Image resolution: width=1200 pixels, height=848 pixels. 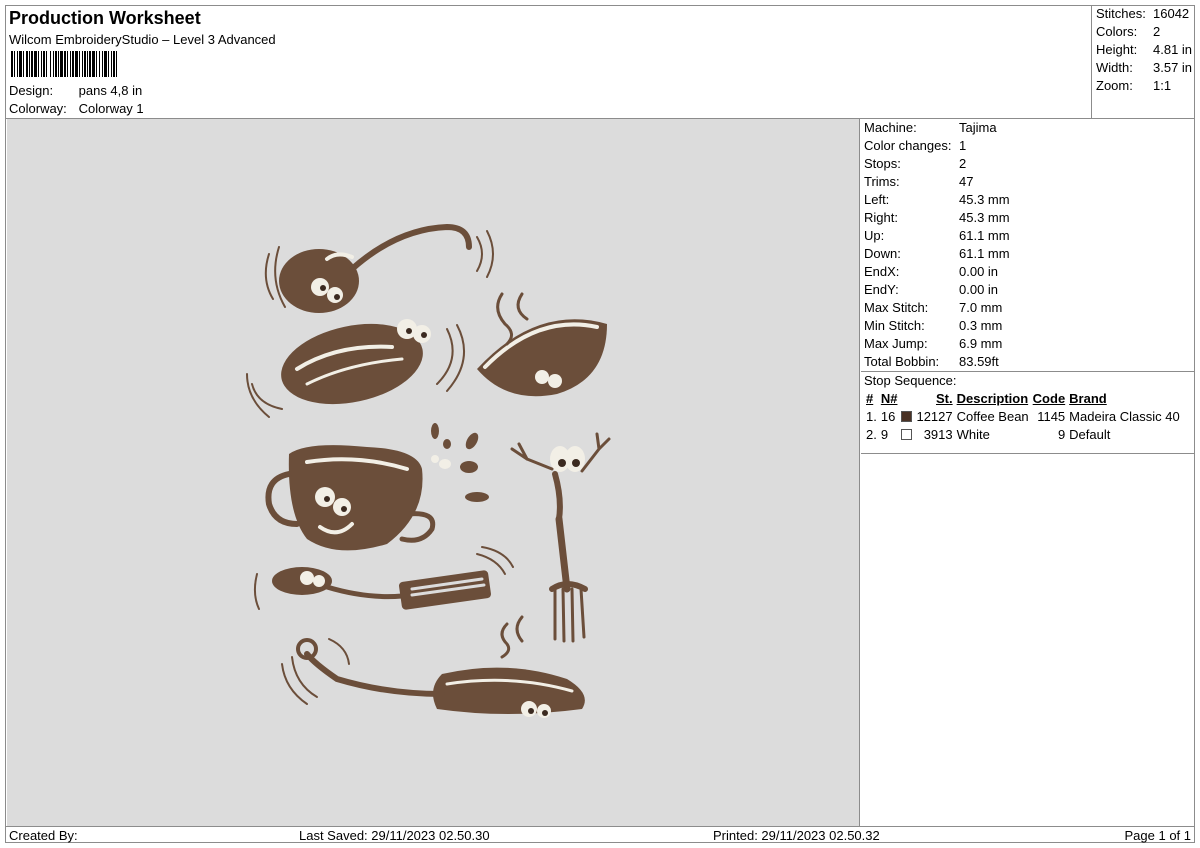 I want to click on summary-value: 16042, so click(x=1171, y=13).